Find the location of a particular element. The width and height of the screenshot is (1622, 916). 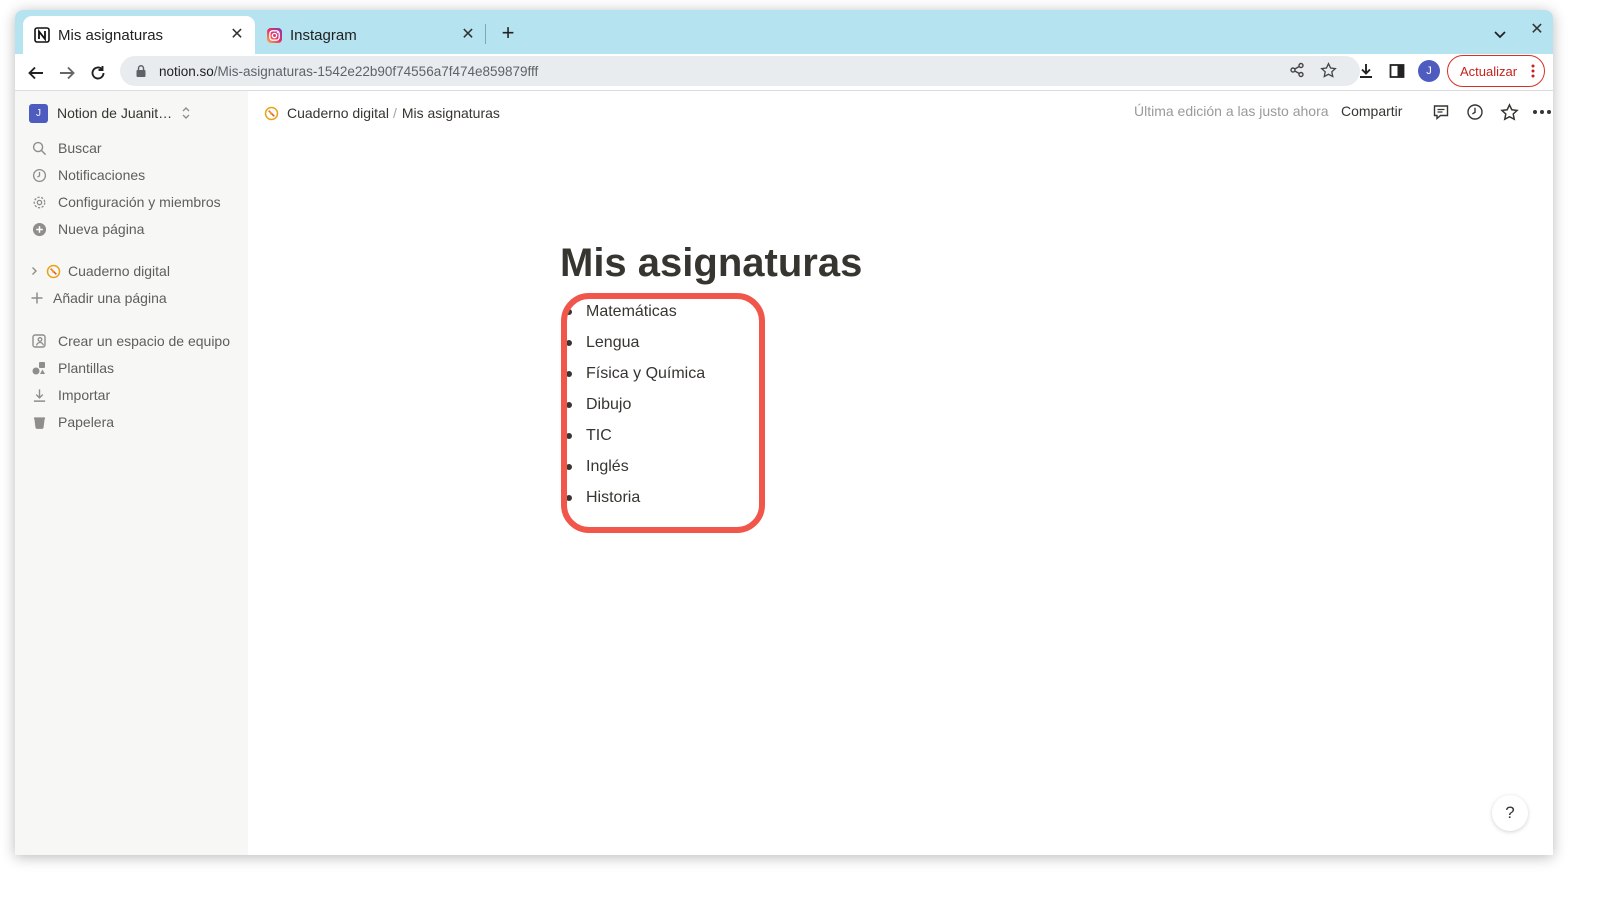

tab-title: Instagram is located at coordinates (323, 35).